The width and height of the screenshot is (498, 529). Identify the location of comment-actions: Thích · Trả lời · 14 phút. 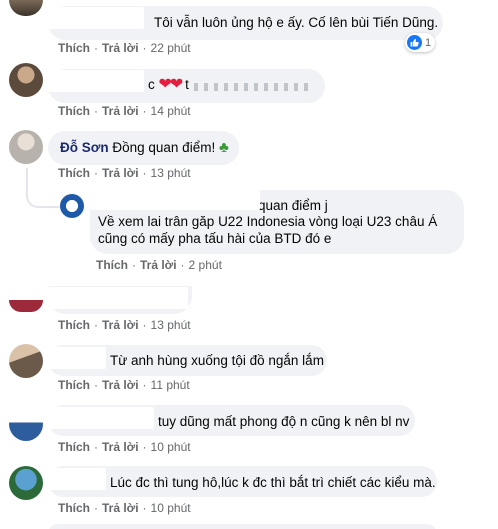
(124, 111).